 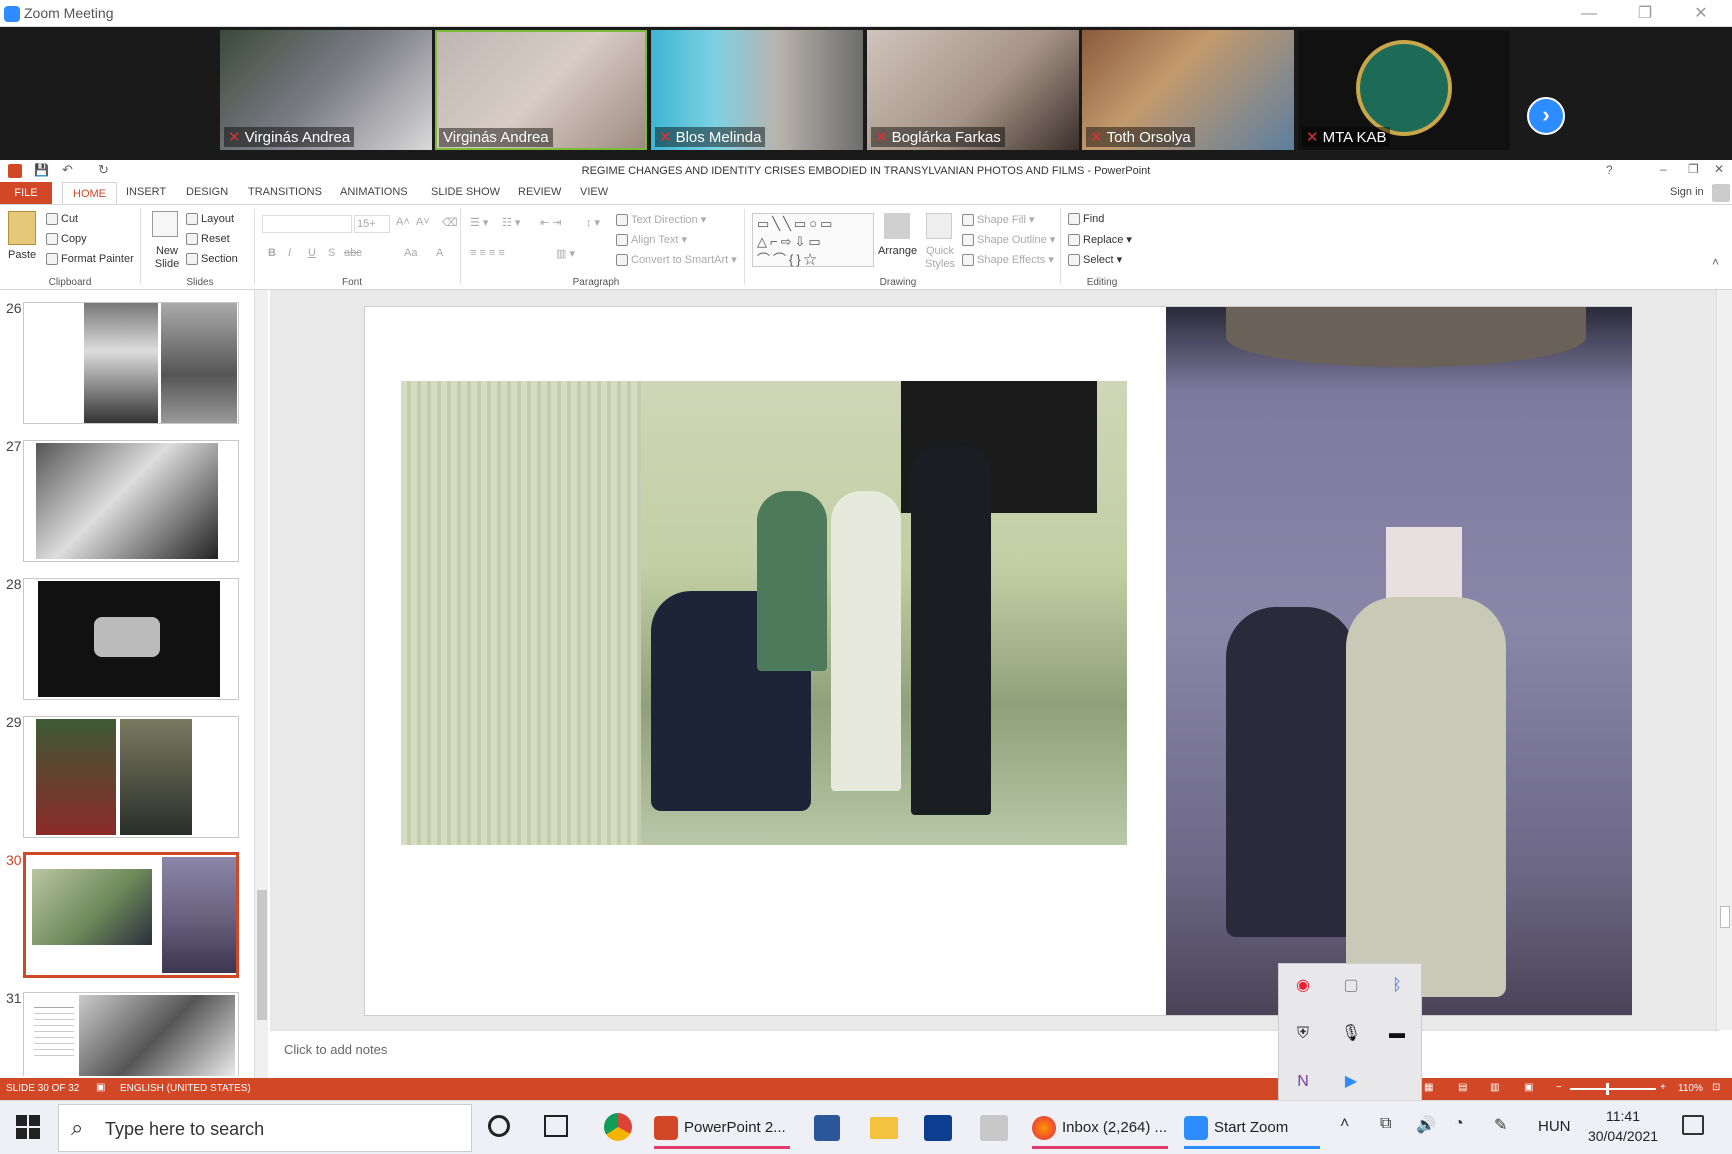 What do you see at coordinates (1554, 1126) in the screenshot?
I see `language-indicator: HUN` at bounding box center [1554, 1126].